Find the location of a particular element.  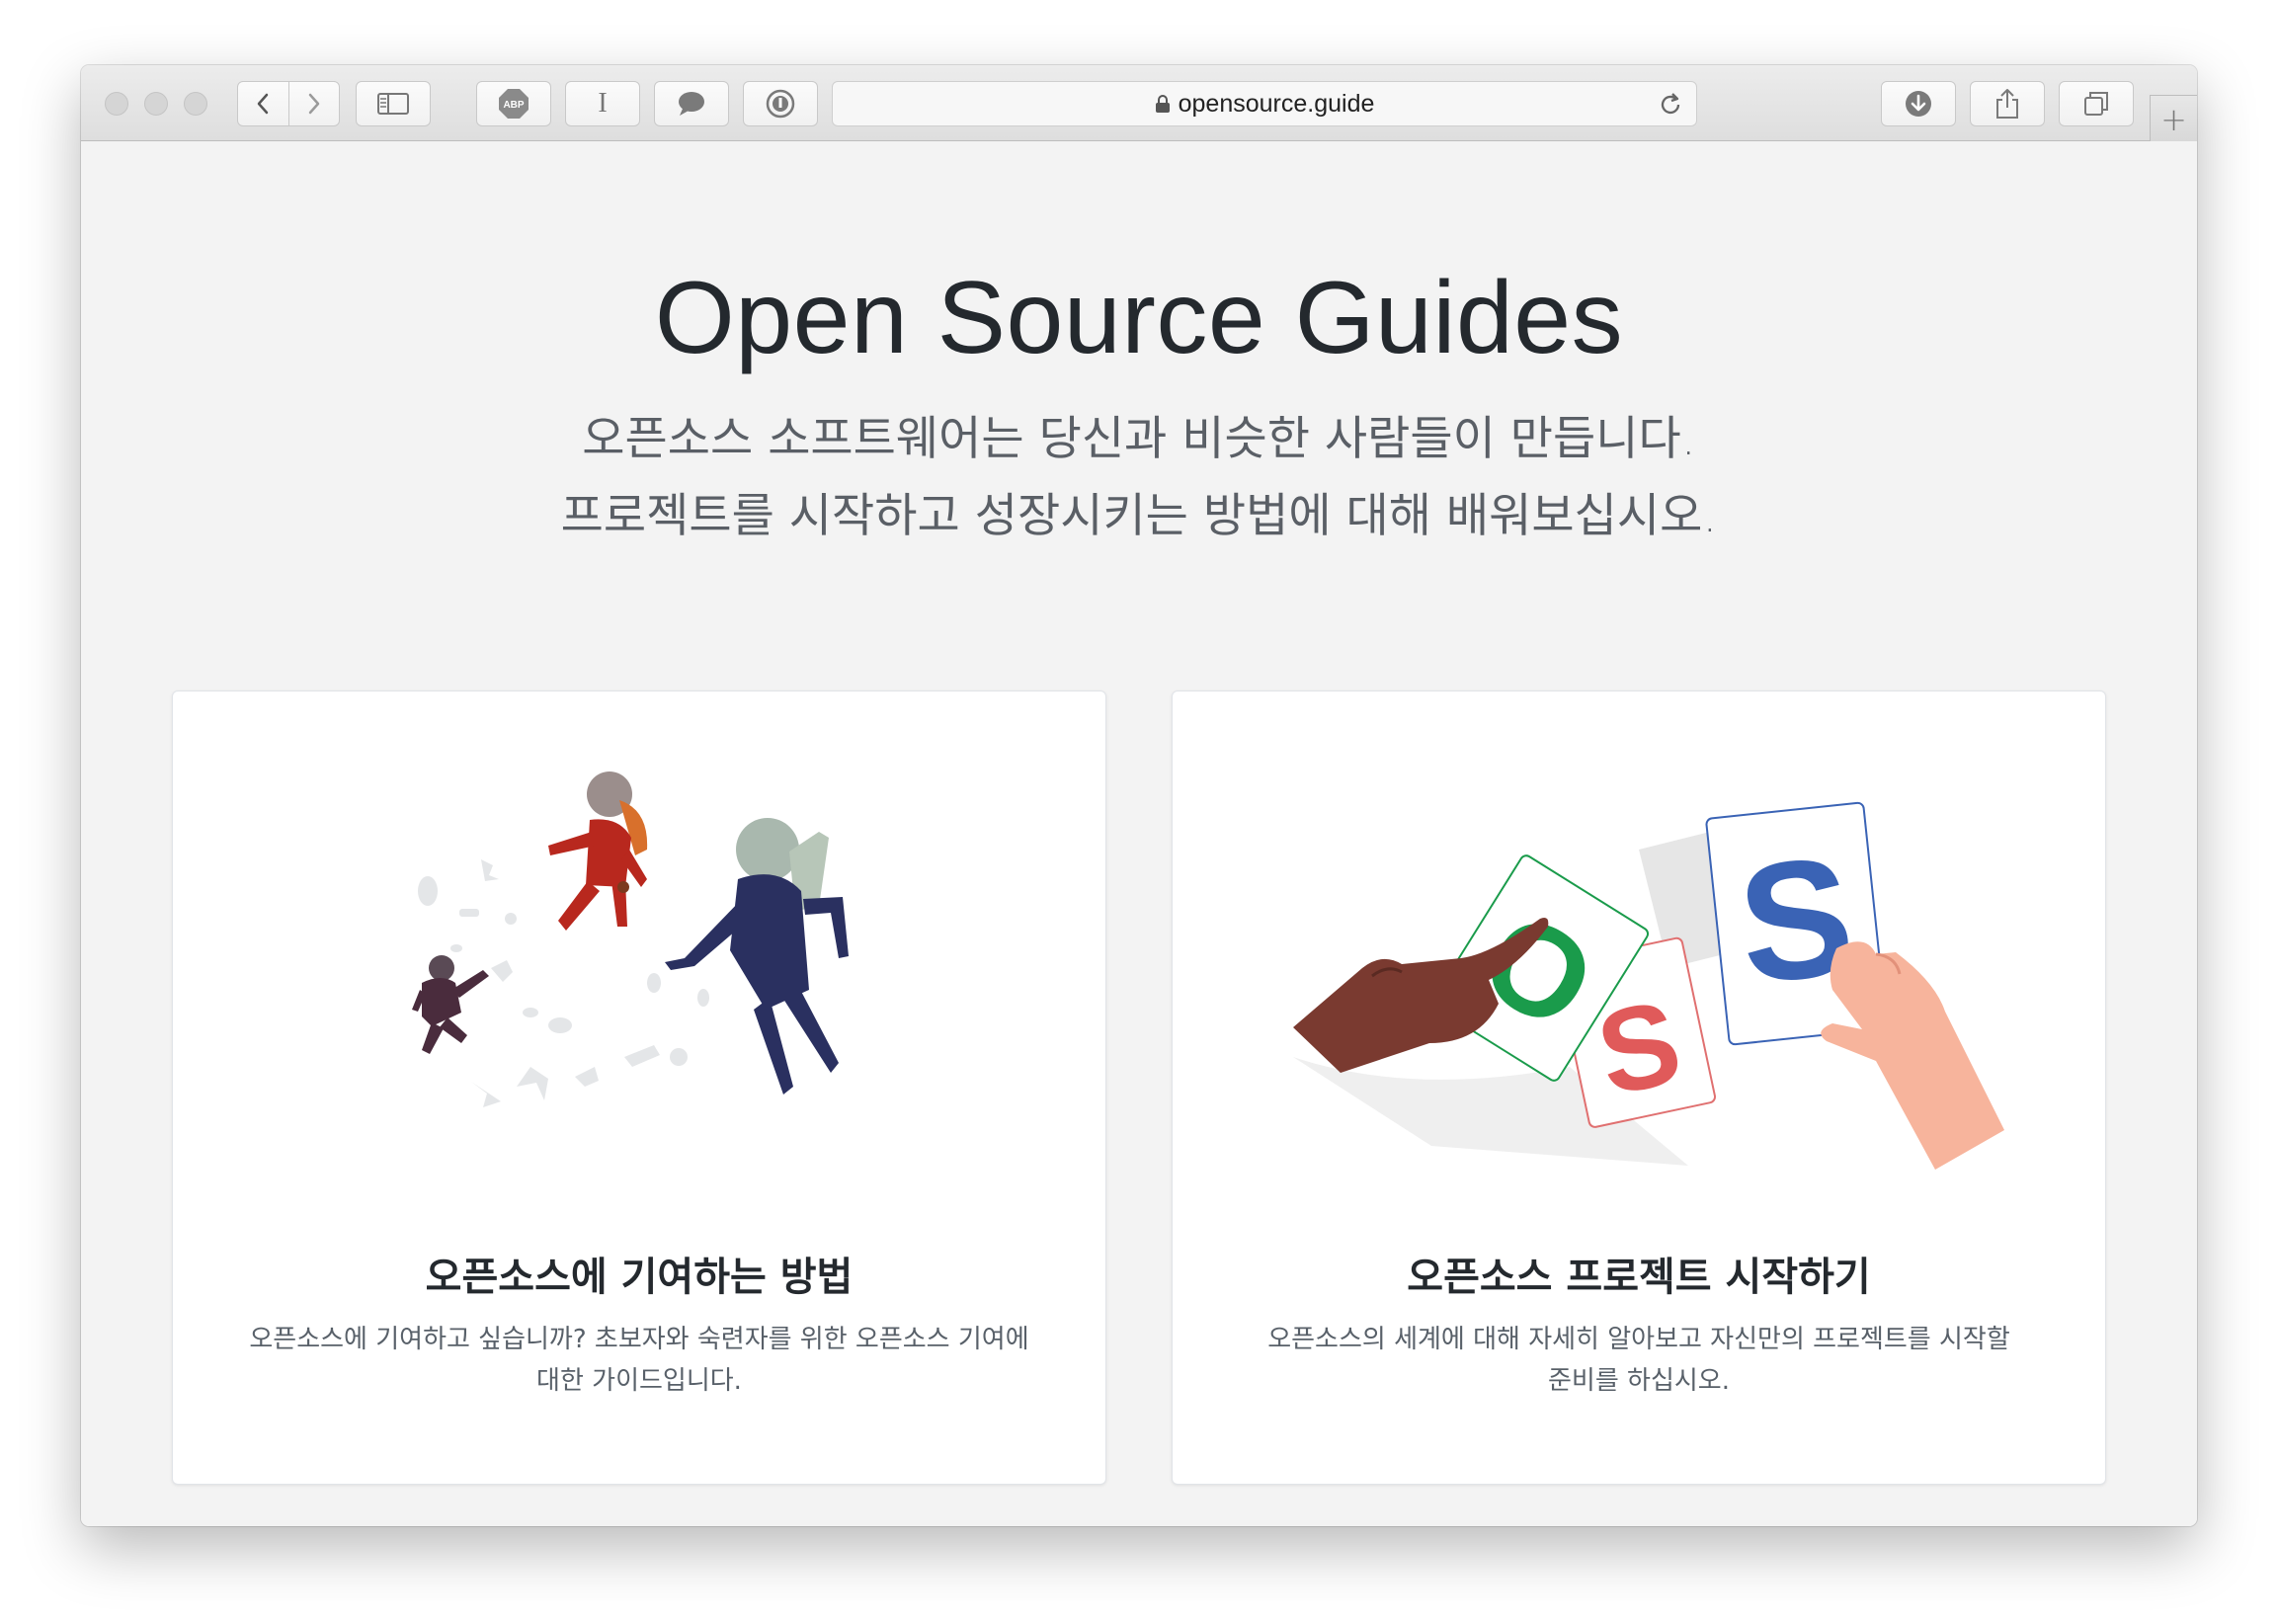

svg-text: ABP is located at coordinates (513, 105).